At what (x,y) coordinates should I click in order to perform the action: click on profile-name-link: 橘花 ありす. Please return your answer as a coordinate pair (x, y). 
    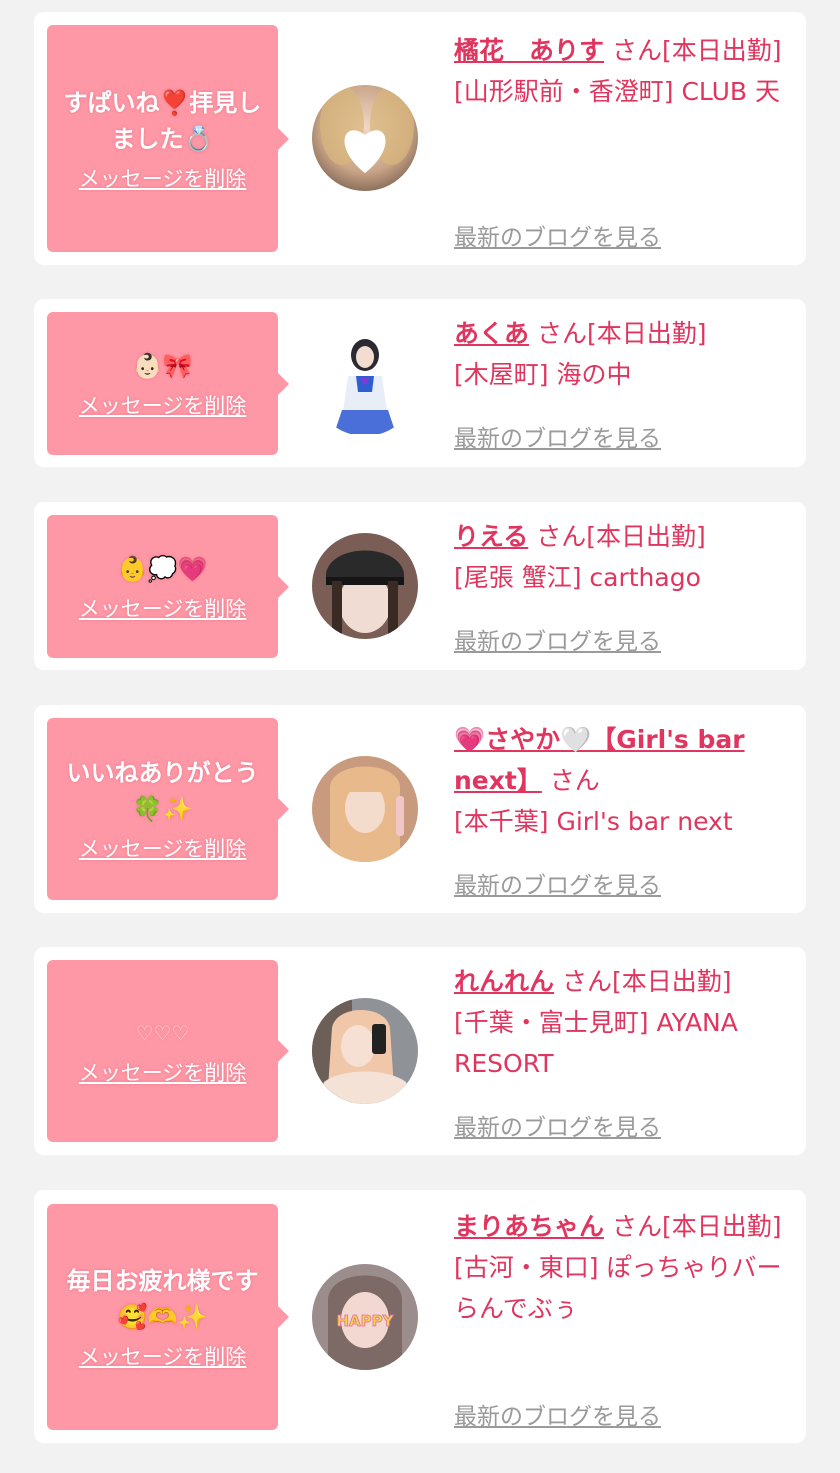
    Looking at the image, I should click on (529, 50).